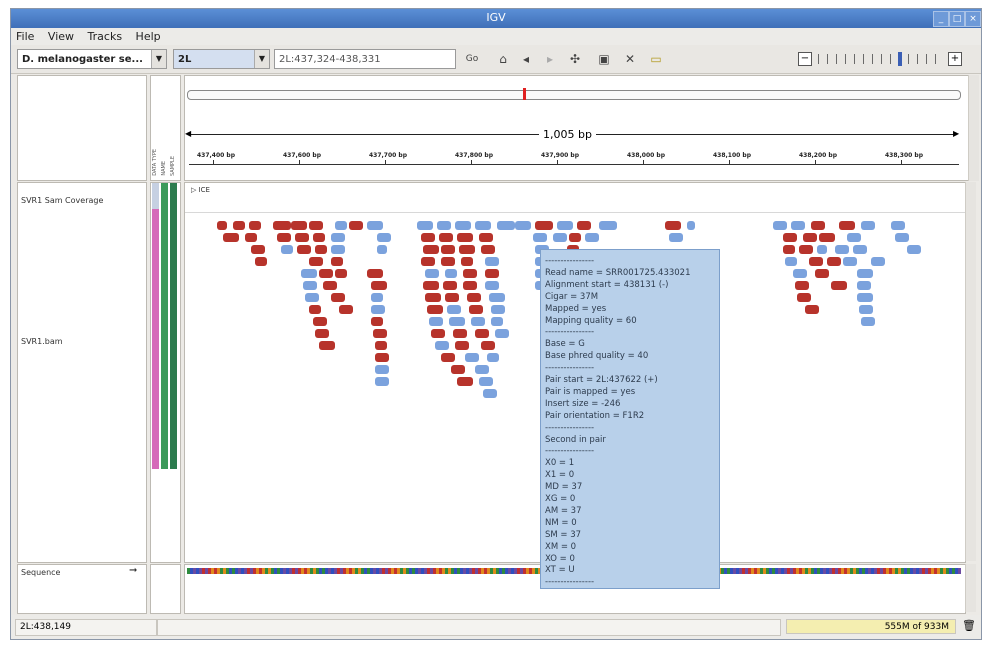 The image size is (996, 653). Describe the element at coordinates (62, 200) in the screenshot. I see `coverage-track-name: SVR1 Sam Coverage` at that location.